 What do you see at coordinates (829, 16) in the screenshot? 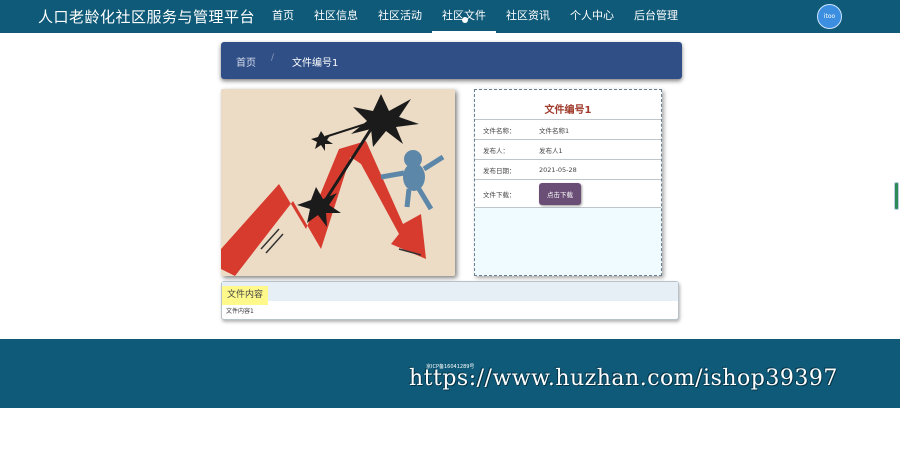
I see `user-avatar: itoo` at bounding box center [829, 16].